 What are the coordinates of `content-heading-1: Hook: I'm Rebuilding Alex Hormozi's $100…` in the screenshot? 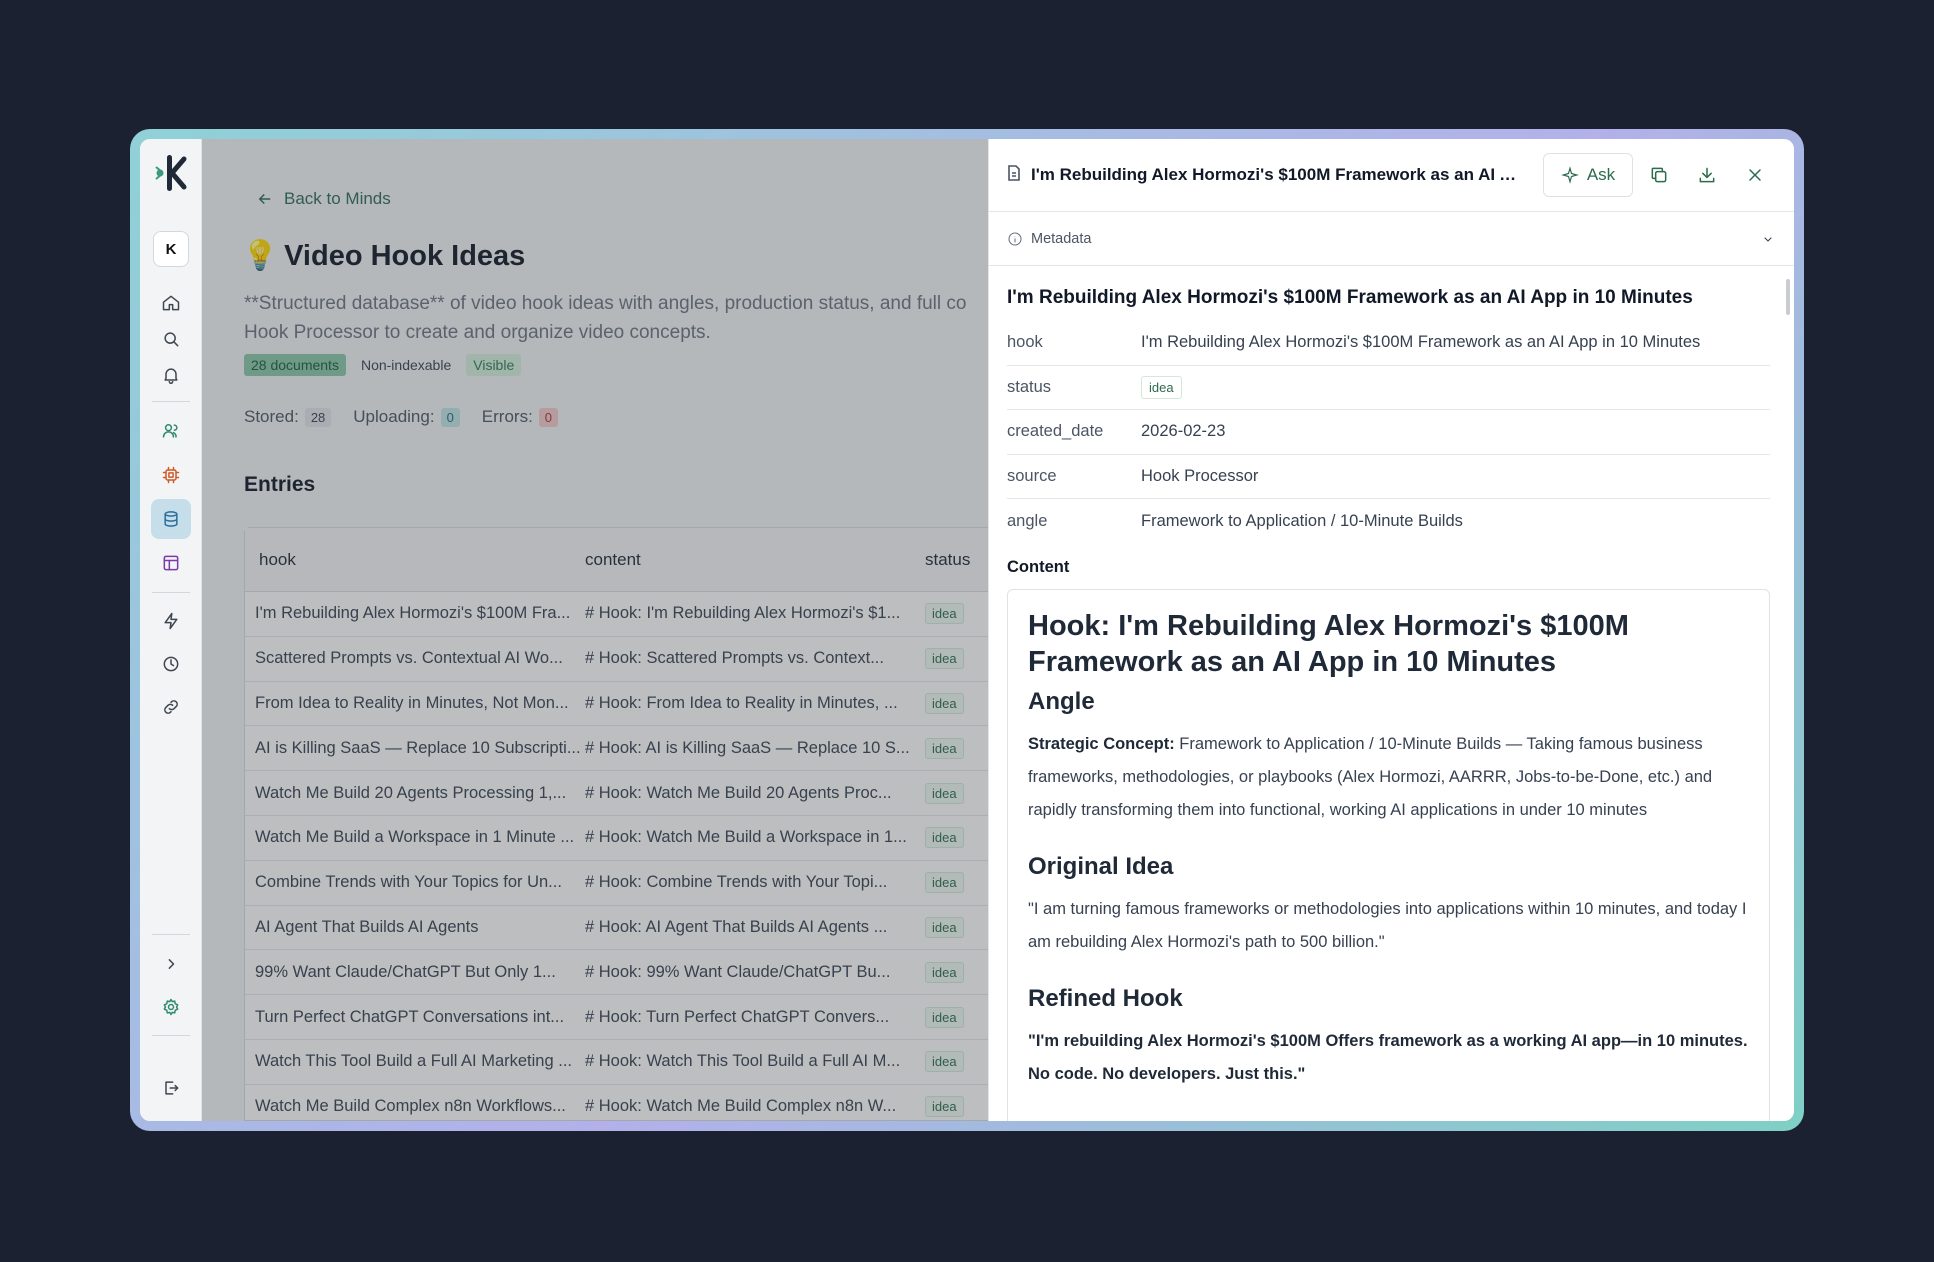 It's located at (1328, 643).